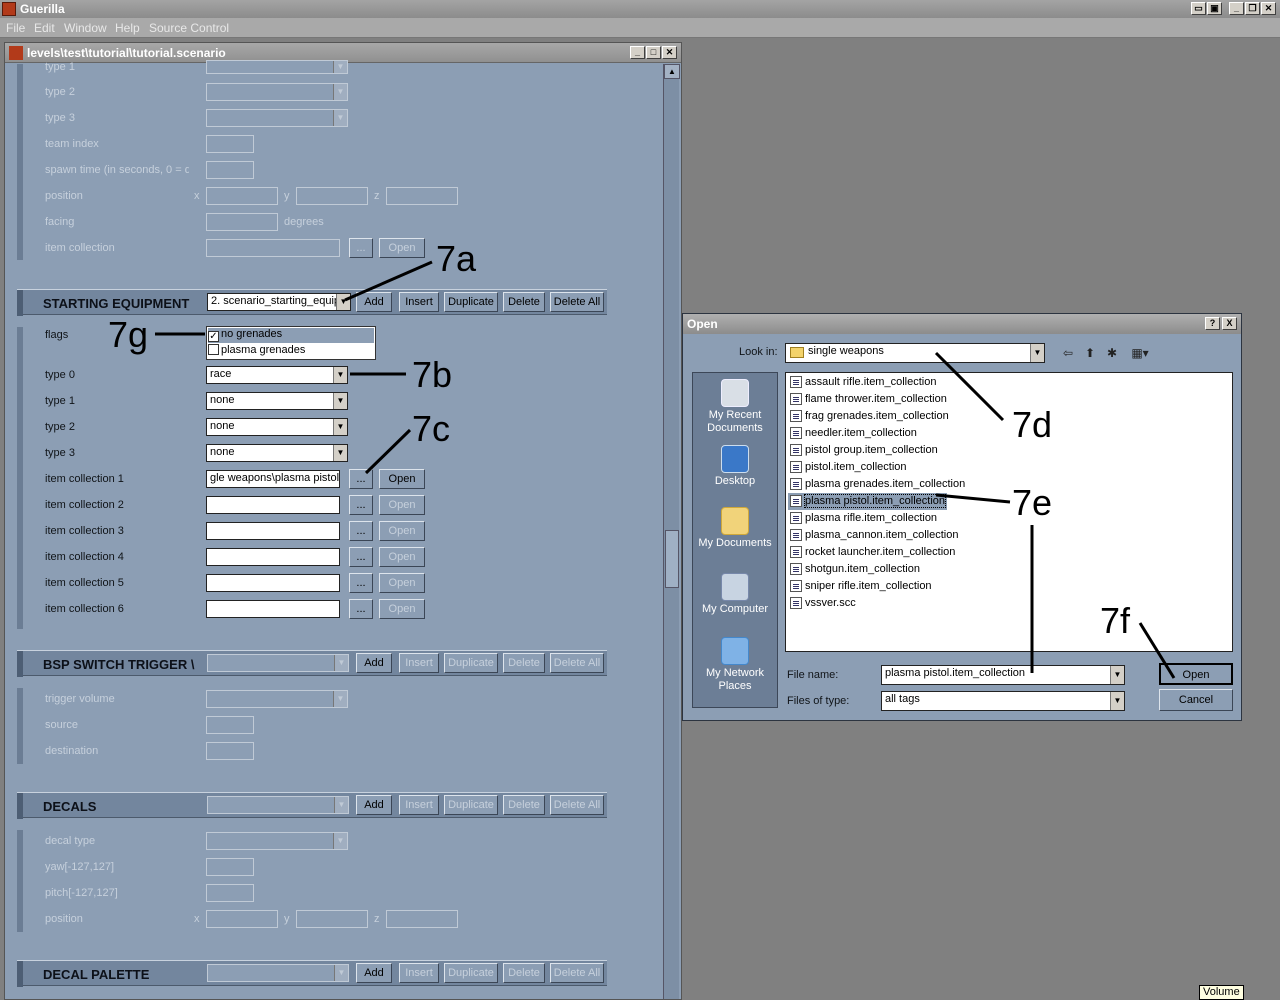 Image resolution: width=1280 pixels, height=1000 pixels. Describe the element at coordinates (291, 351) in the screenshot. I see `flag-plasma-grenades: plasma grenades` at that location.